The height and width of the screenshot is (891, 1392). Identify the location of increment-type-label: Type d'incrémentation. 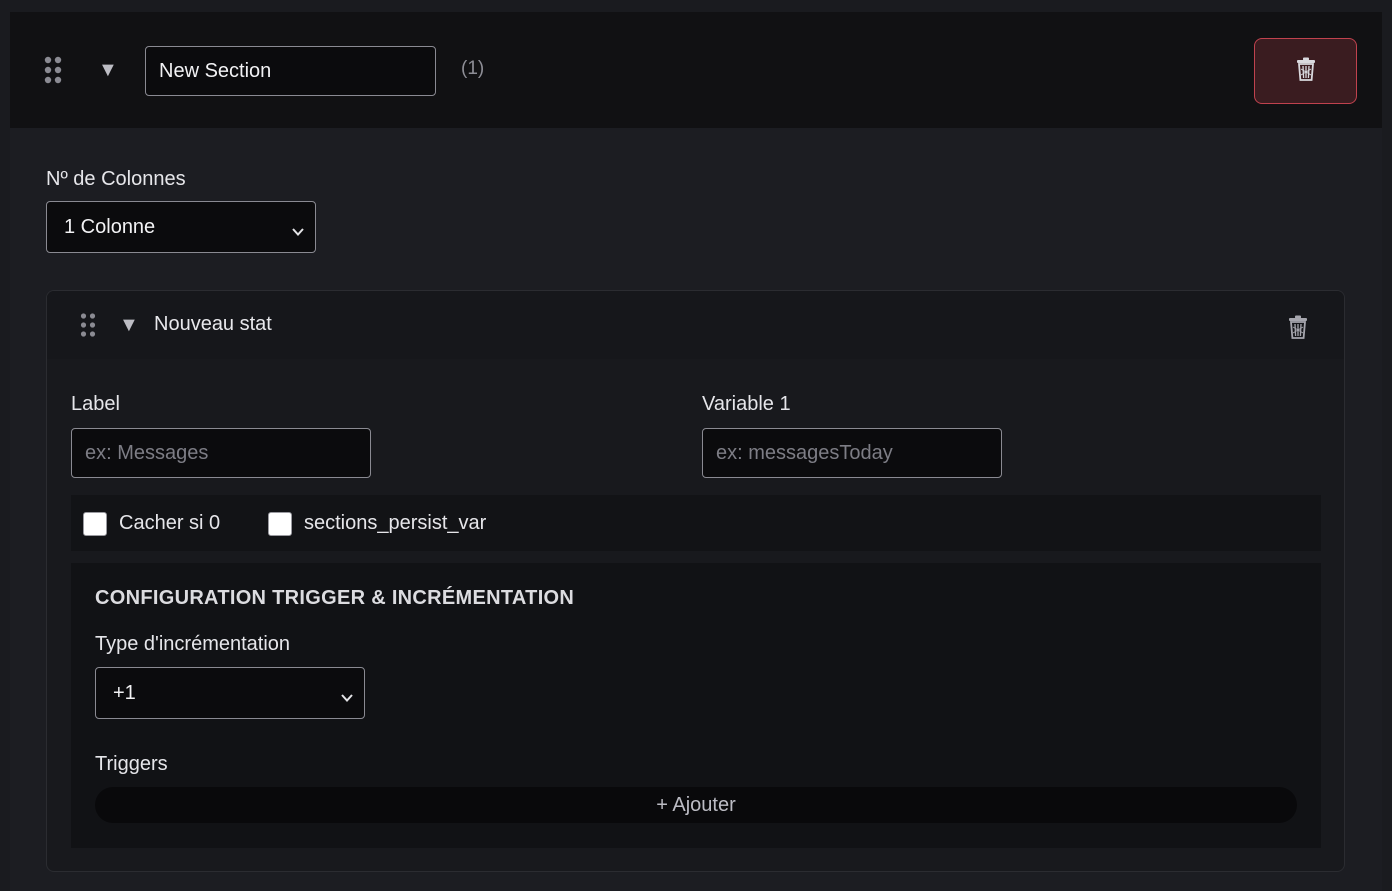
(193, 644).